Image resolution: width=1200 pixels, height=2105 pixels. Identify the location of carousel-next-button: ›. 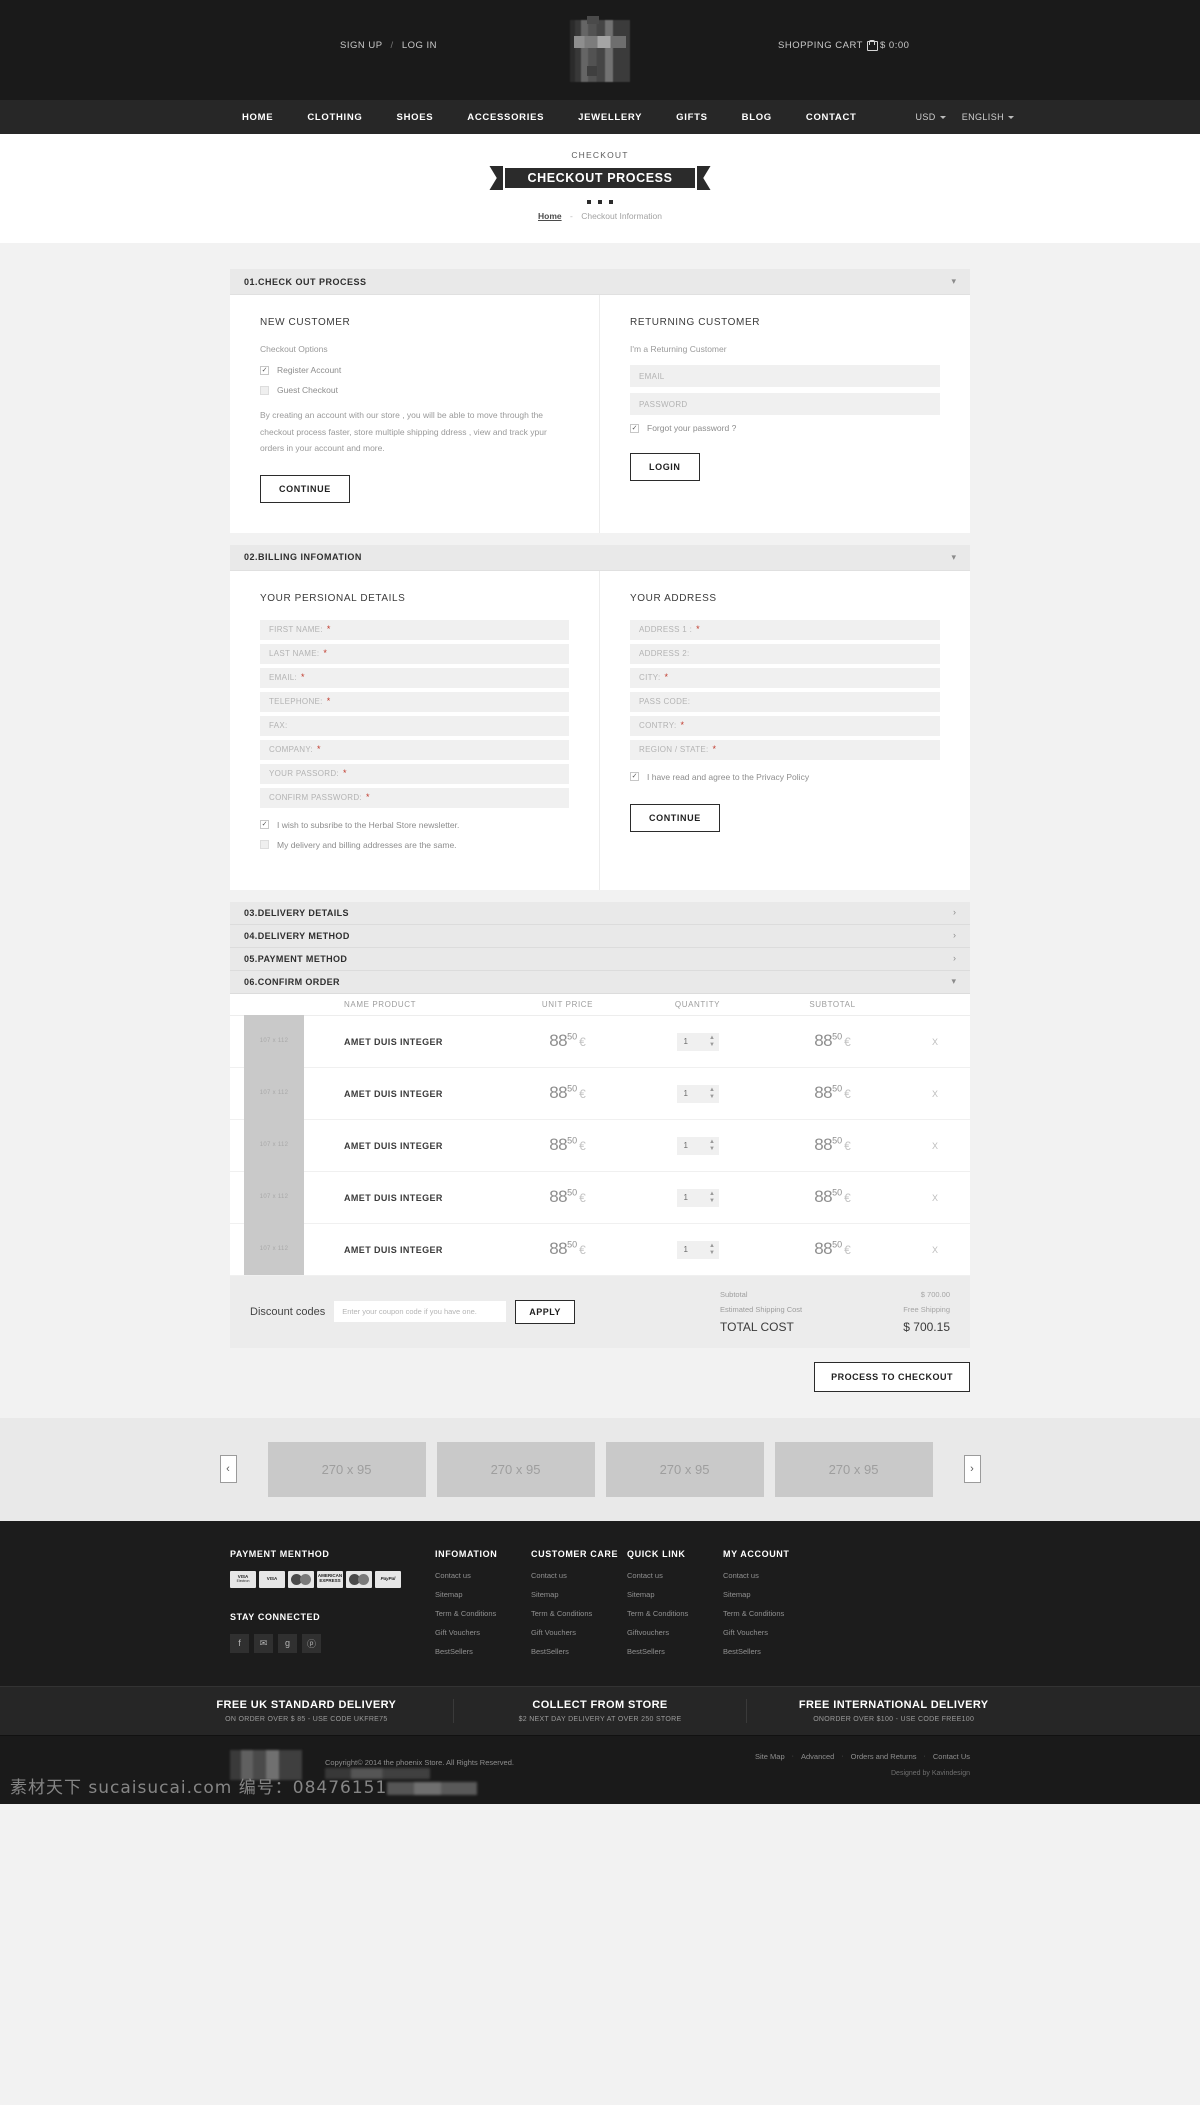
(972, 1469).